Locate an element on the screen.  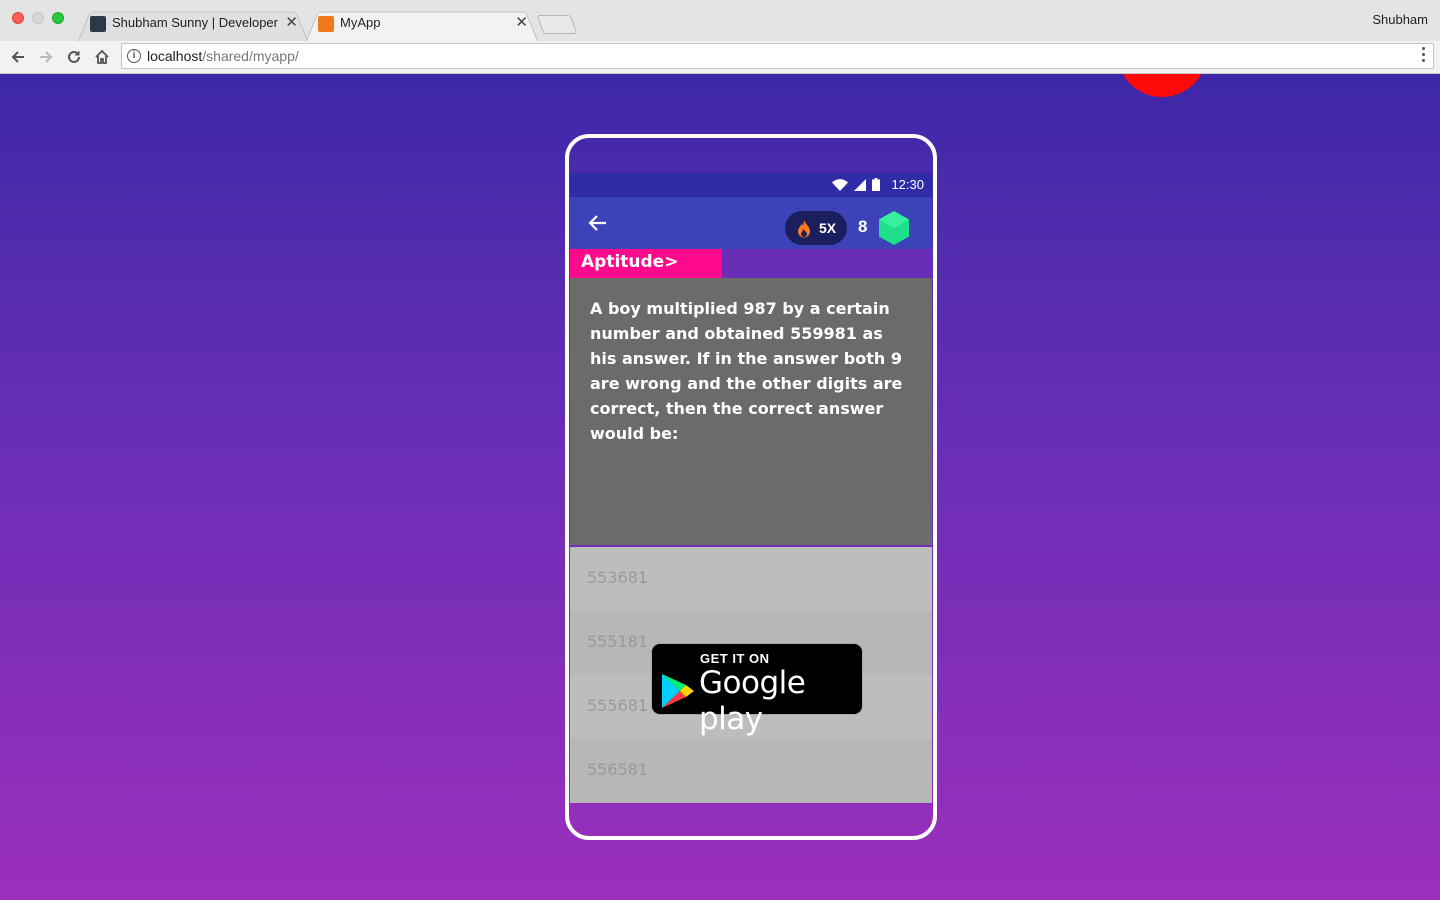
url-text: localhost/shared/myapp/ is located at coordinates (223, 56).